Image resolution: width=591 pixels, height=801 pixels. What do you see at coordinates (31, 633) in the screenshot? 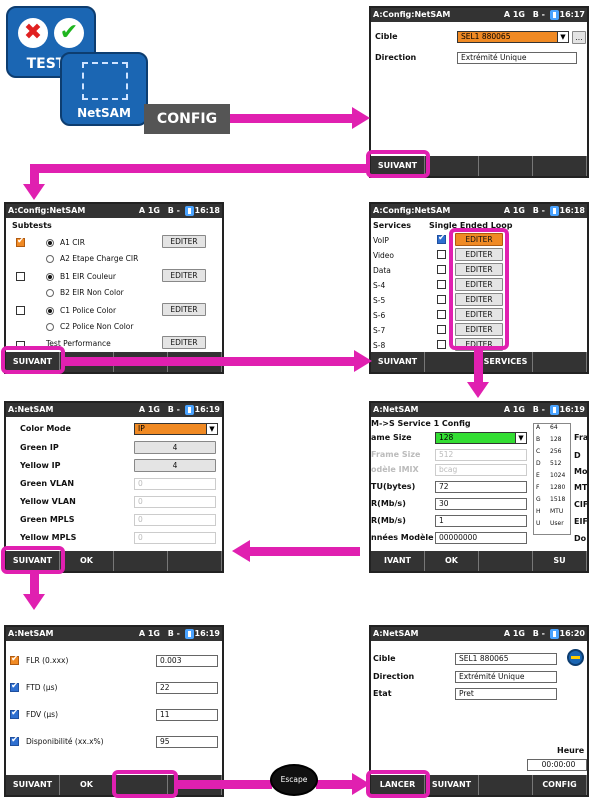
I see `window-title: A:NetSAM` at bounding box center [31, 633].